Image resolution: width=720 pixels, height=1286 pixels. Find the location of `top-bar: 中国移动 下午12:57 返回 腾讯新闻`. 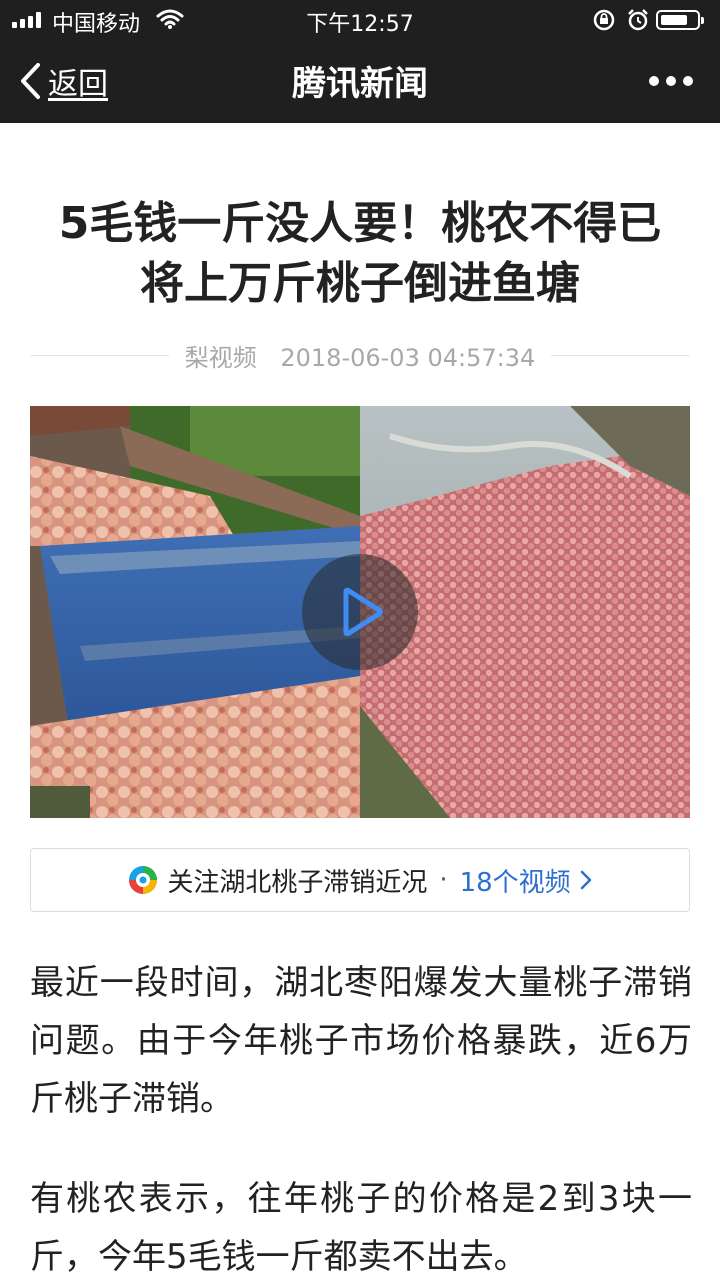

top-bar: 中国移动 下午12:57 返回 腾讯新闻 is located at coordinates (360, 61).